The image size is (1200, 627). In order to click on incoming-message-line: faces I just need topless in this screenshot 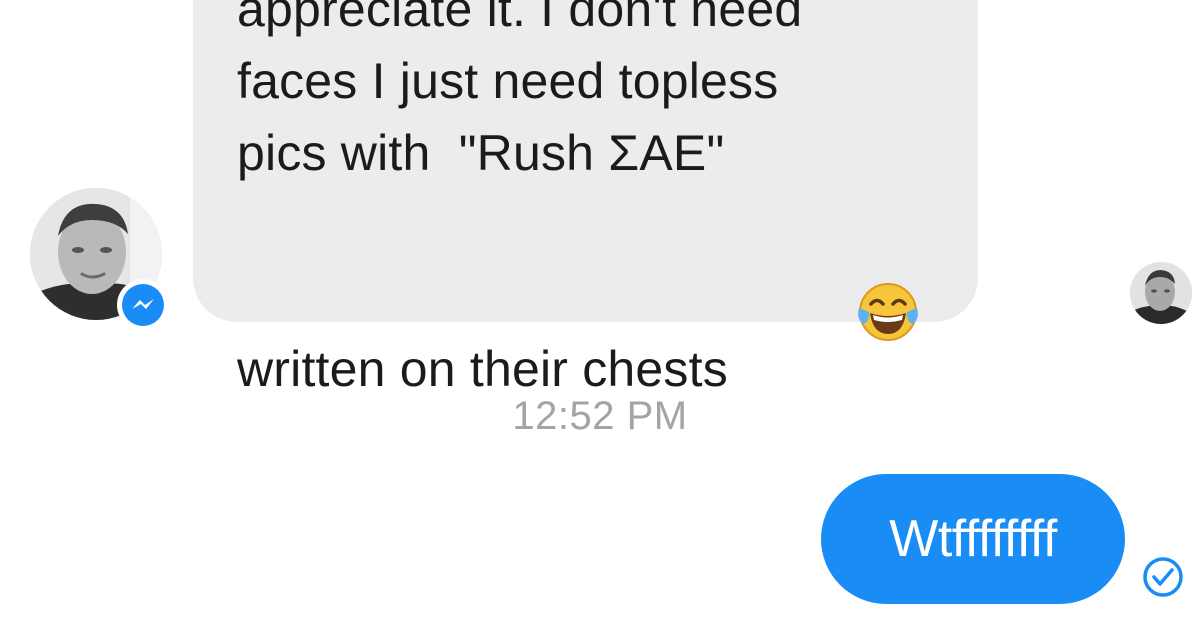, I will do `click(508, 81)`.